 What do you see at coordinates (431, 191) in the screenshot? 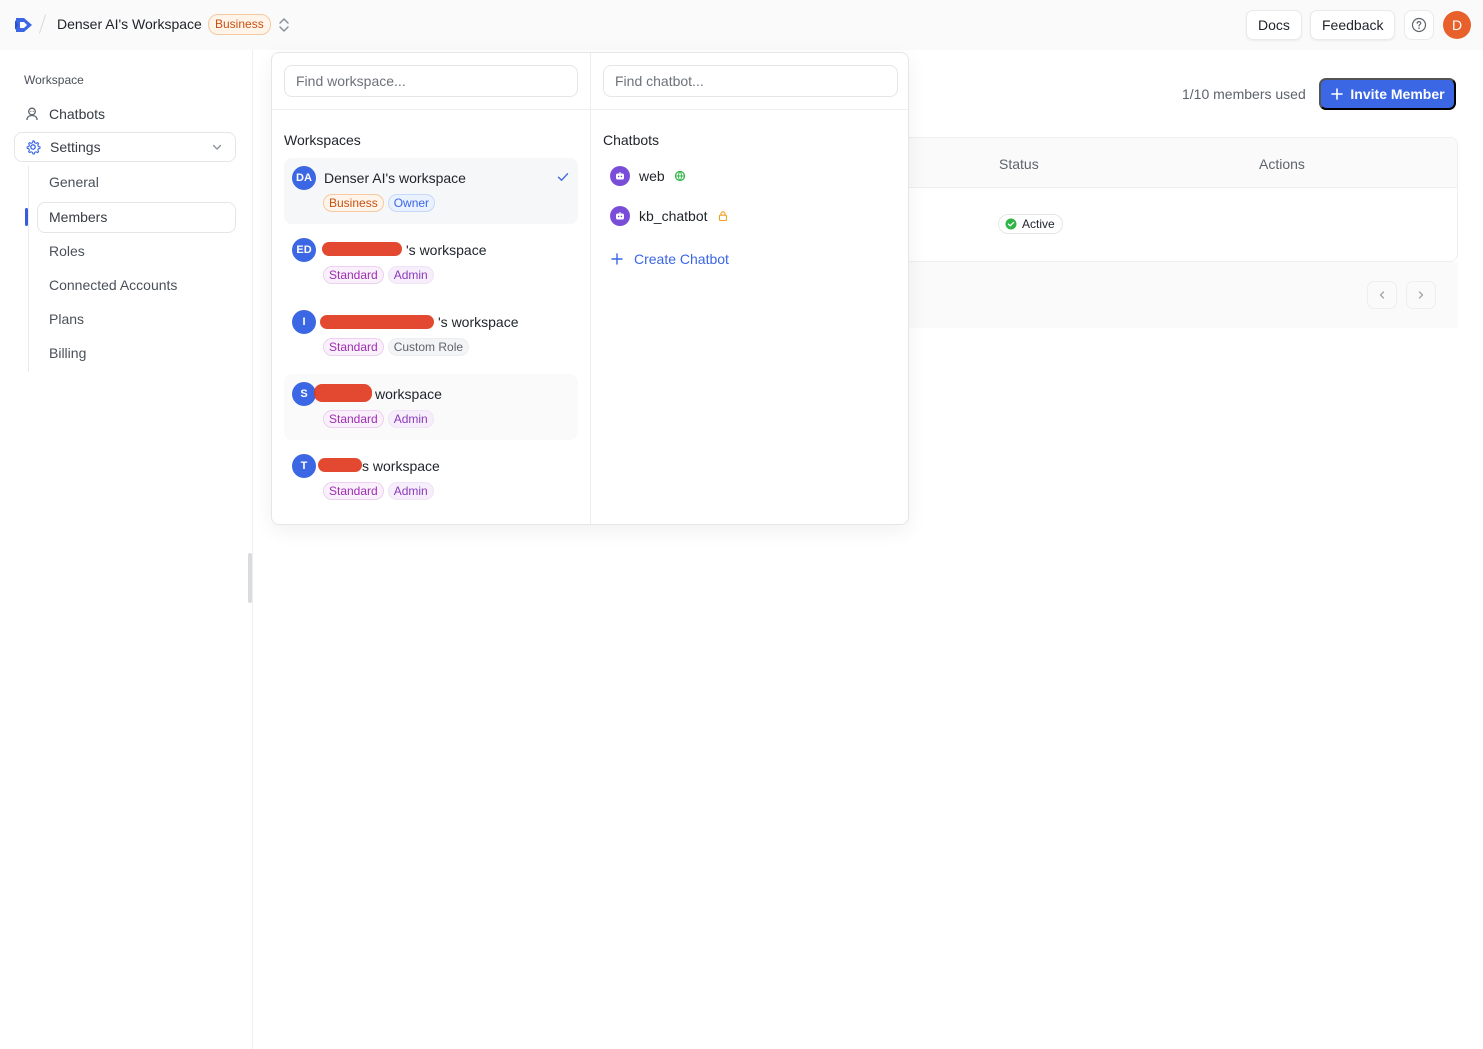
I see `workspace-item: DA Denser AI's workspace Business Owner` at bounding box center [431, 191].